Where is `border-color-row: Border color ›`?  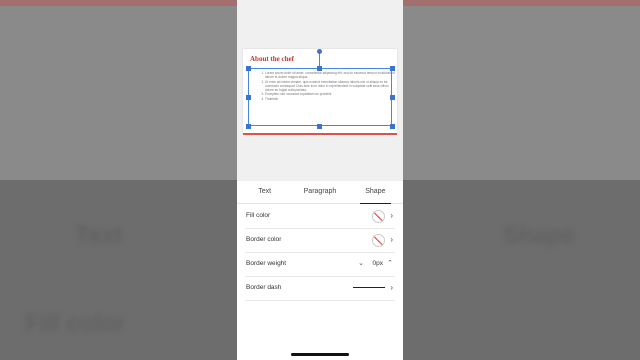 border-color-row: Border color › is located at coordinates (320, 240).